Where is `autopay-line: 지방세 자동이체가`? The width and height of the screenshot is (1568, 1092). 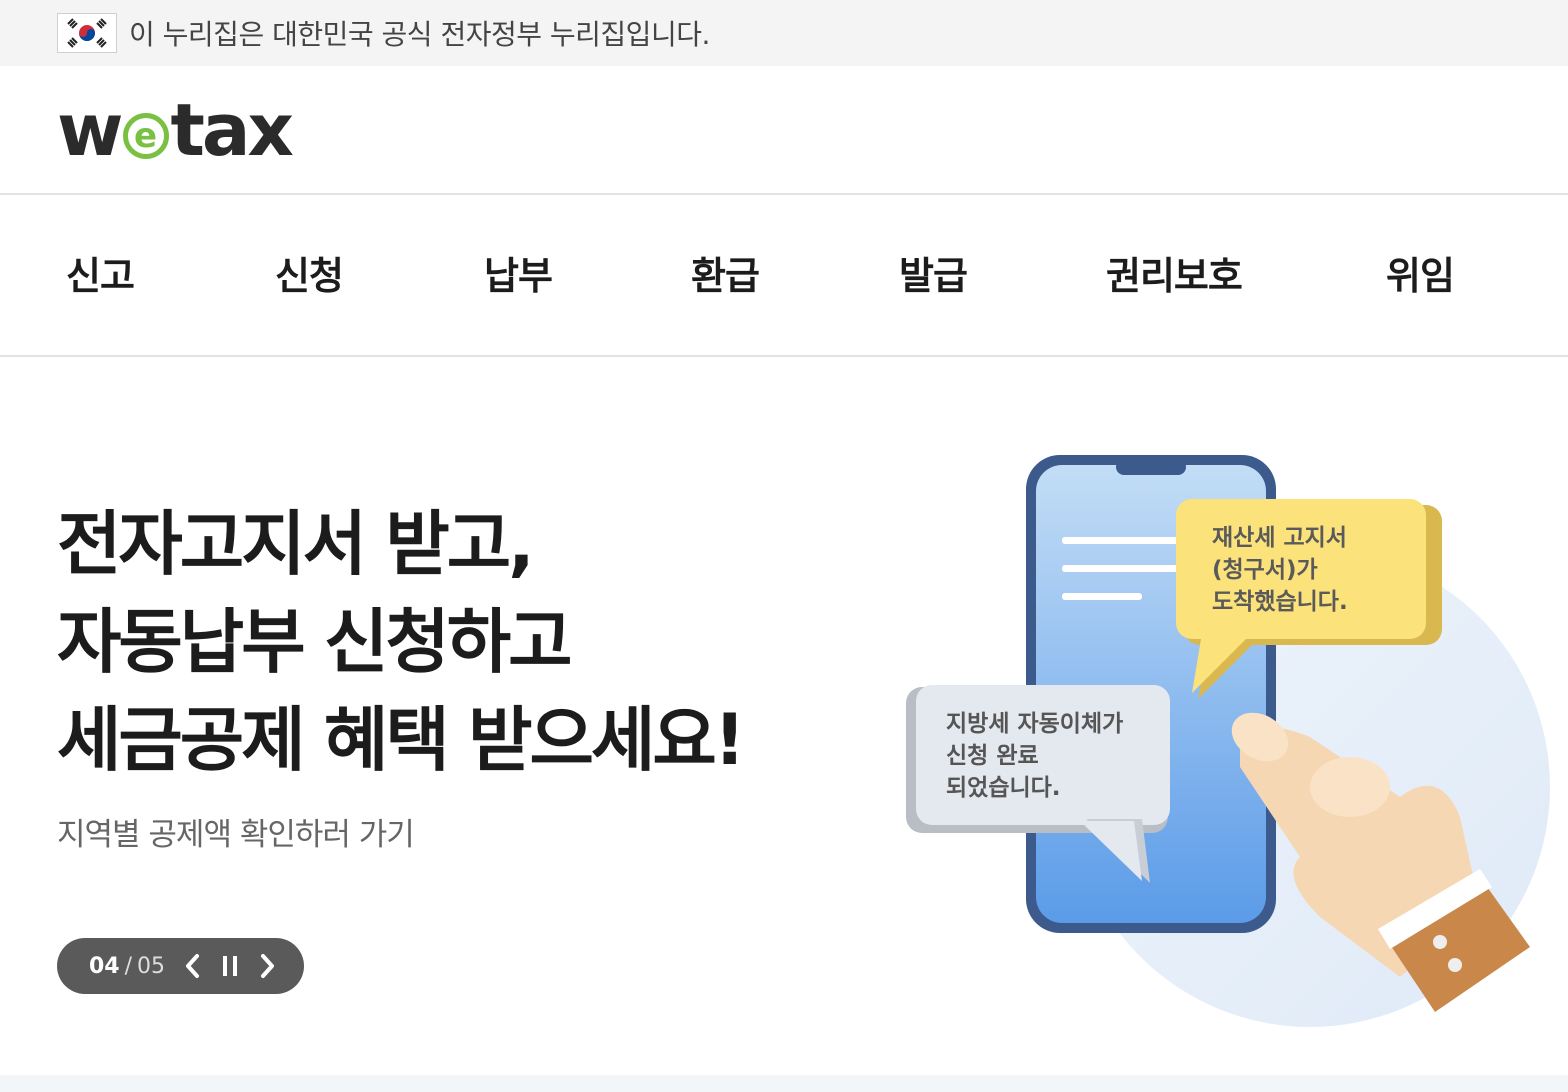
autopay-line: 지방세 자동이체가 is located at coordinates (1034, 724).